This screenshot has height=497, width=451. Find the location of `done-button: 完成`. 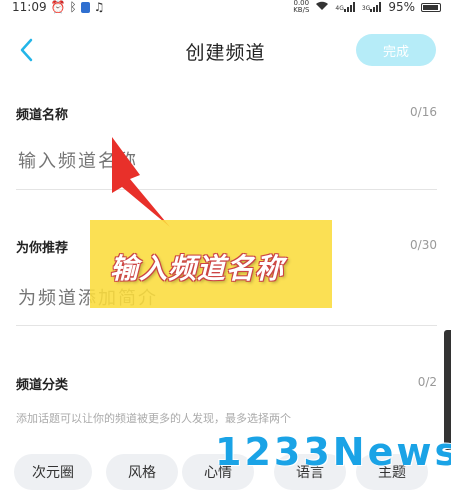

done-button: 完成 is located at coordinates (396, 50).